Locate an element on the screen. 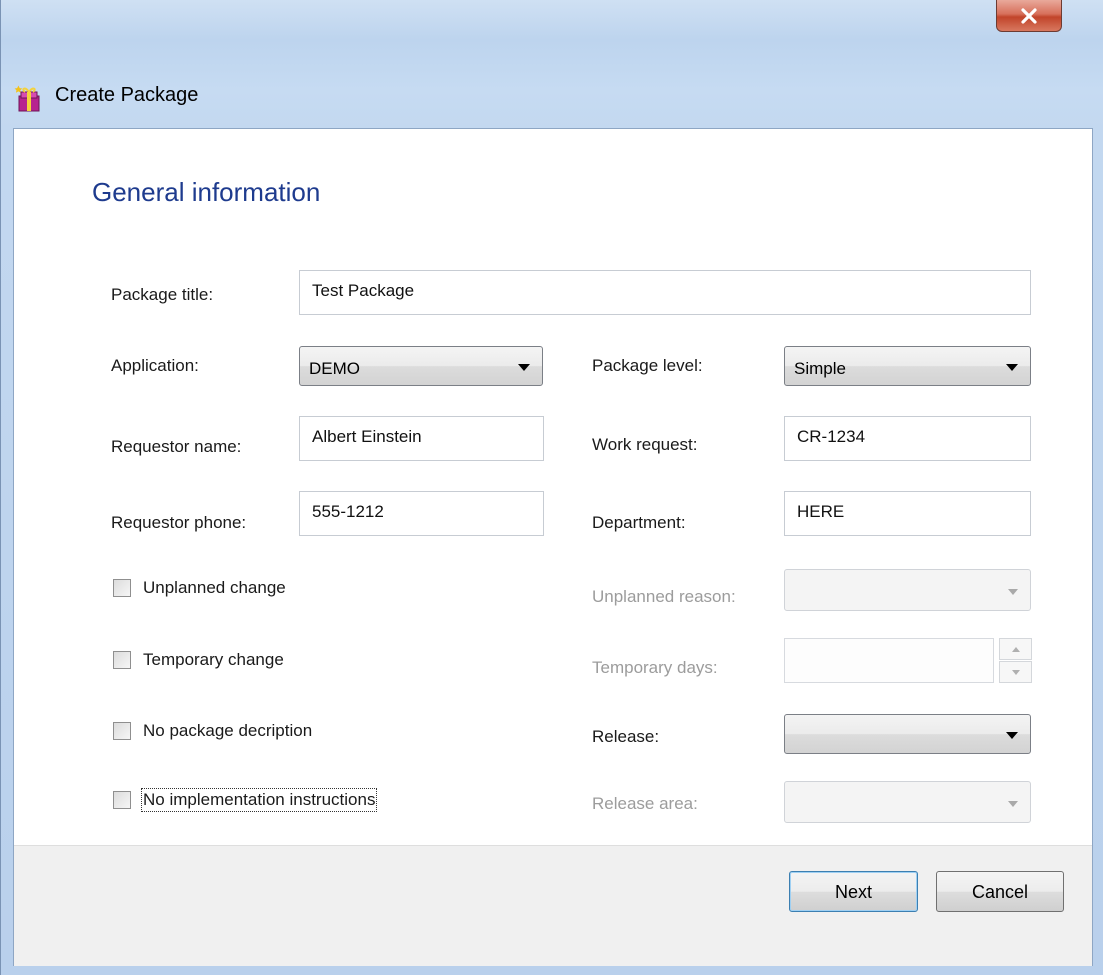 The height and width of the screenshot is (975, 1103). arrow-down-icon is located at coordinates (1015, 672).